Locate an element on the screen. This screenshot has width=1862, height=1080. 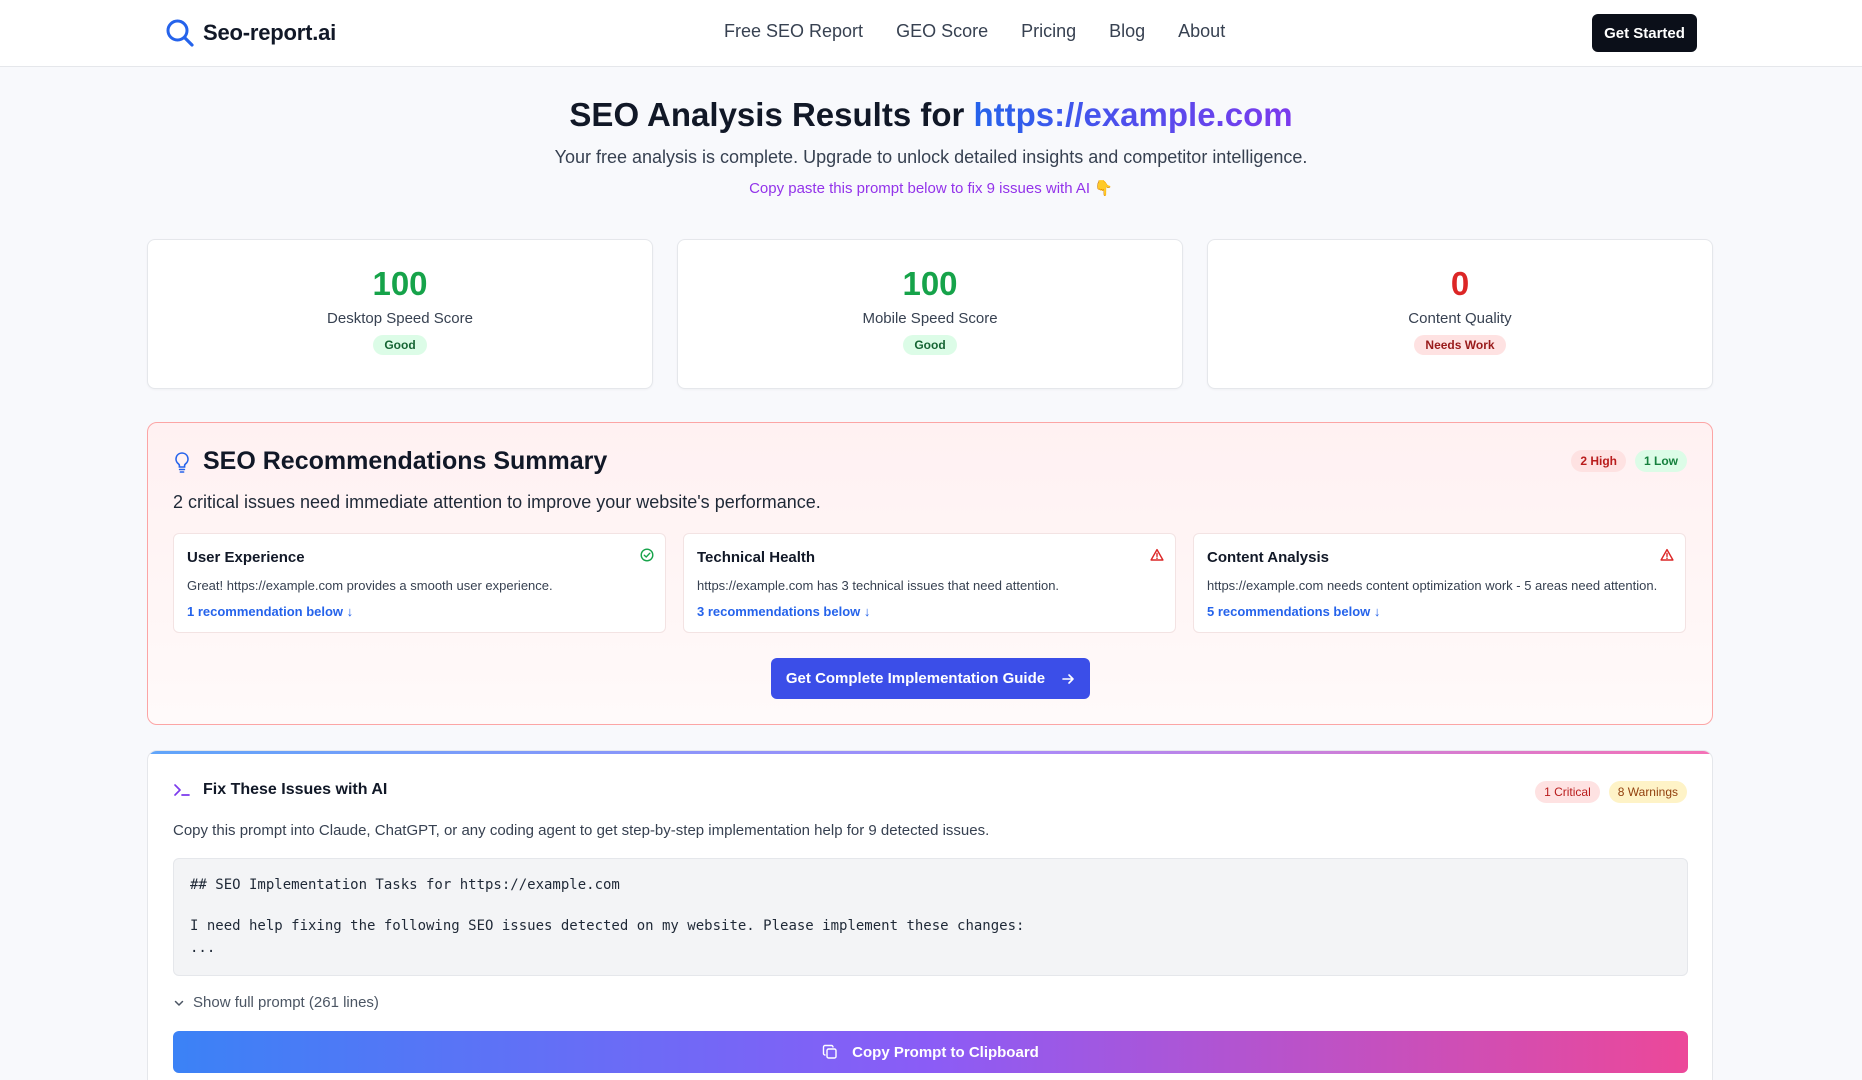
nav-link-free-seo-report: Free SEO Report is located at coordinates (793, 31).